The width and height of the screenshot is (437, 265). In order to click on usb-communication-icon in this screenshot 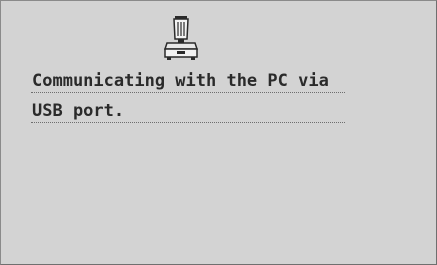, I will do `click(181, 38)`.